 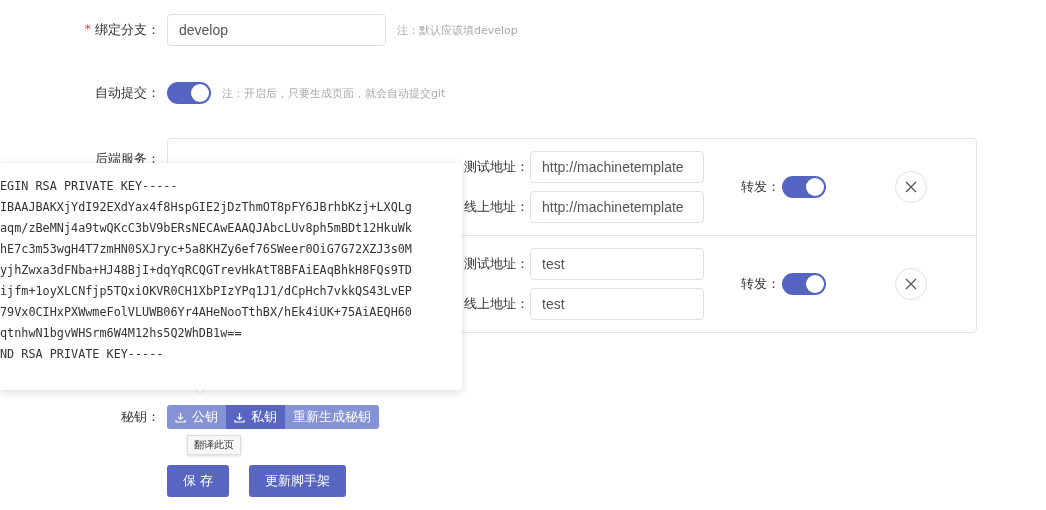 What do you see at coordinates (206, 291) in the screenshot?
I see `key-text: ijfm+1oyXLCNfjp5TQxiOKVR0CH1XbPIzYPq1J1/dCpHch7vkkQS43LvEP` at bounding box center [206, 291].